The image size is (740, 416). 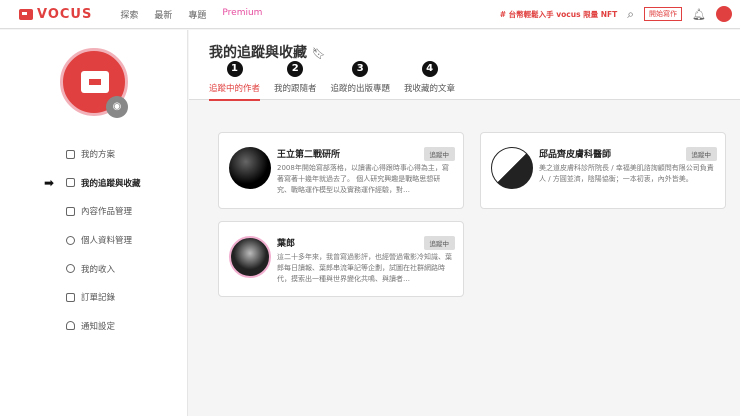 What do you see at coordinates (103, 268) in the screenshot?
I see `sidebar-item-income: 我的收入` at bounding box center [103, 268].